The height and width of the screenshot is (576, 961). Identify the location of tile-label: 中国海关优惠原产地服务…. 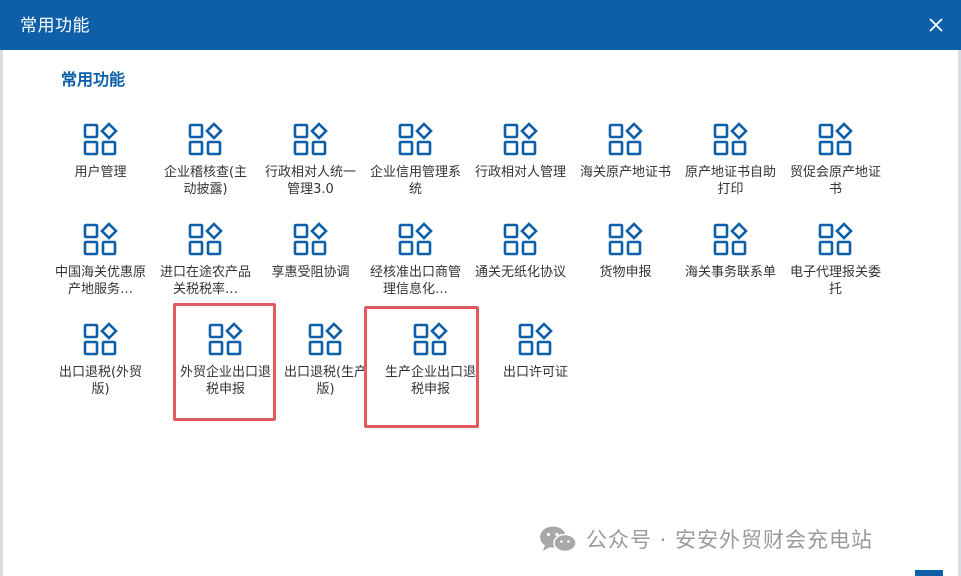
(100, 281).